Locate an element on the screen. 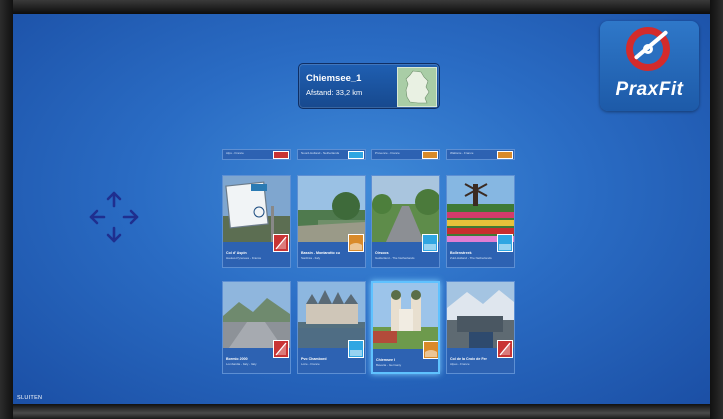 The image size is (723, 419). route-tile-subtitle: Loire - France is located at coordinates (310, 364).